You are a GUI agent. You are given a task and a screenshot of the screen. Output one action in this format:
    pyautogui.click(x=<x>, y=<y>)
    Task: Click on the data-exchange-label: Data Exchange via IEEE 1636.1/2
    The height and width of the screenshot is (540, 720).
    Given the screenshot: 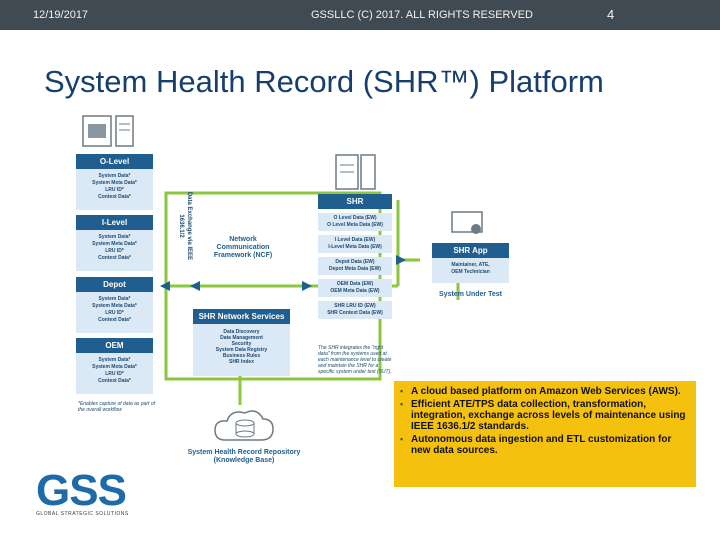 What is the action you would take?
    pyautogui.click(x=185, y=226)
    